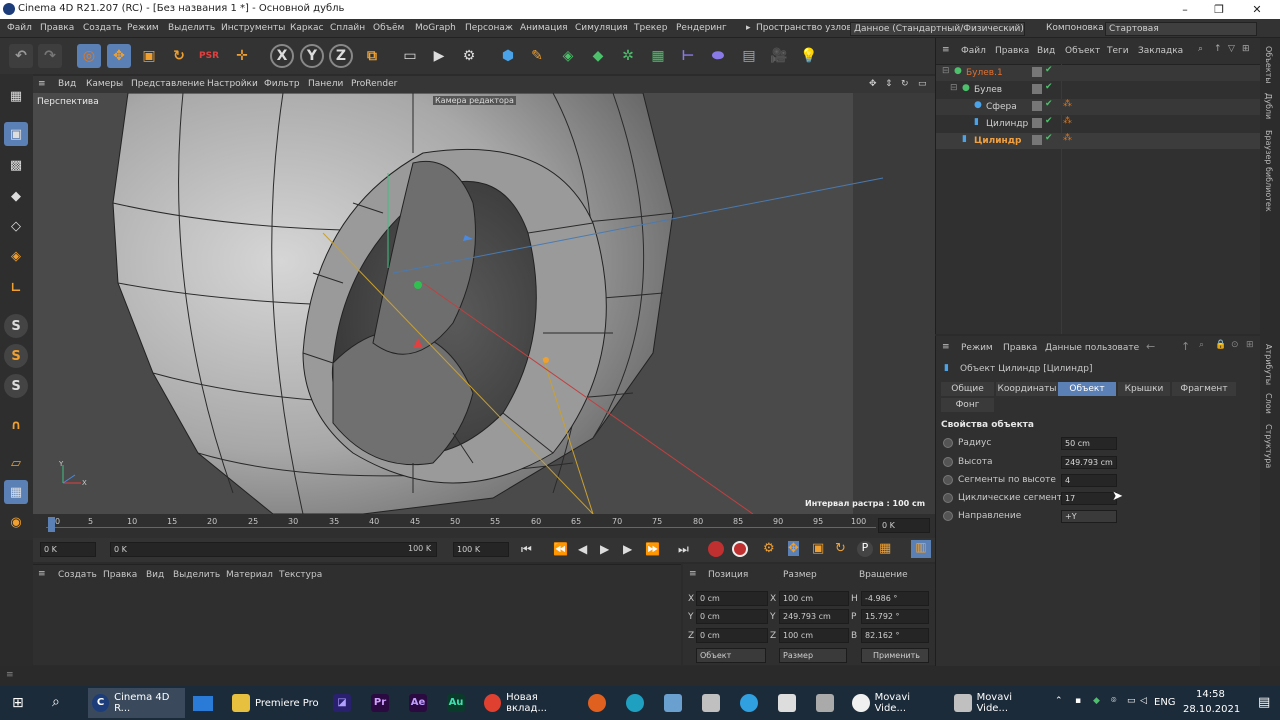 The width and height of the screenshot is (1280, 720). I want to click on key-position-icon: ✥, so click(793, 548).